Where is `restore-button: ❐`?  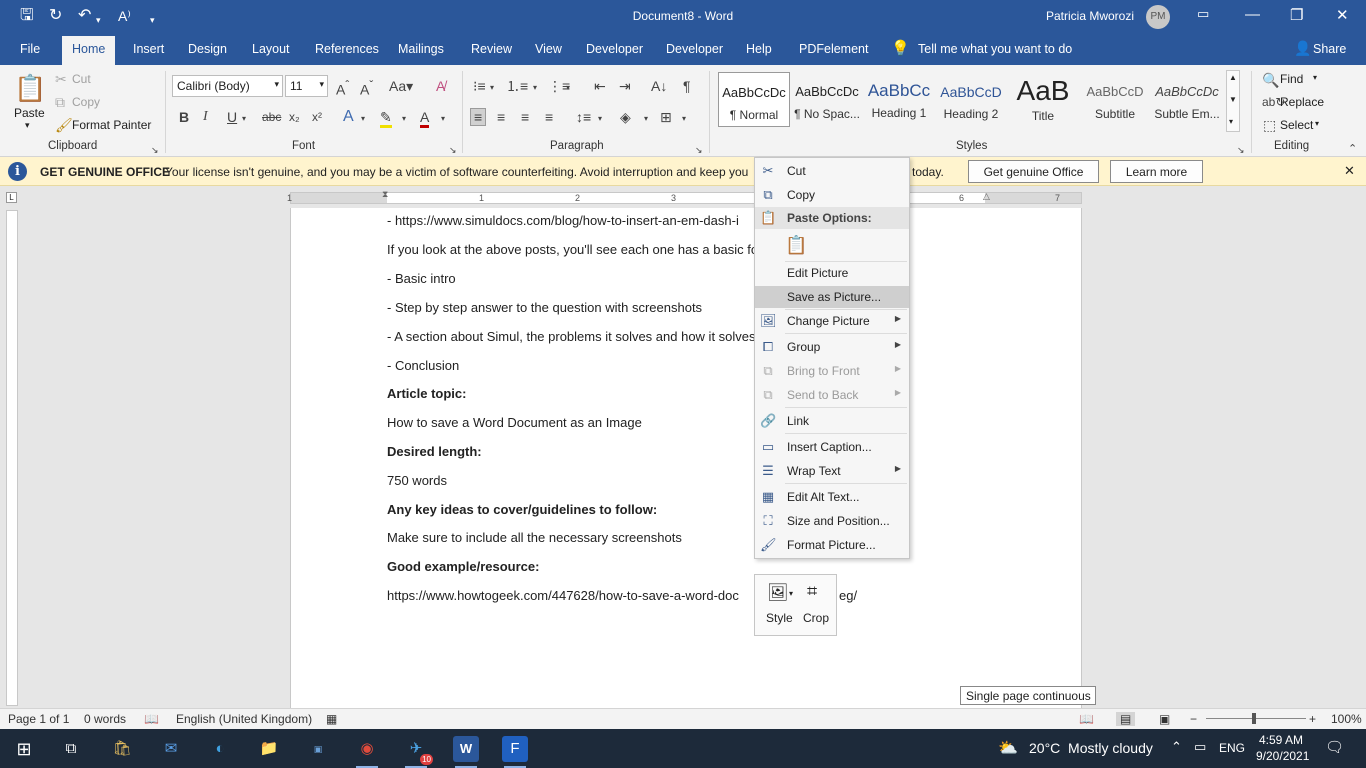
restore-button: ❐ is located at coordinates (1296, 15).